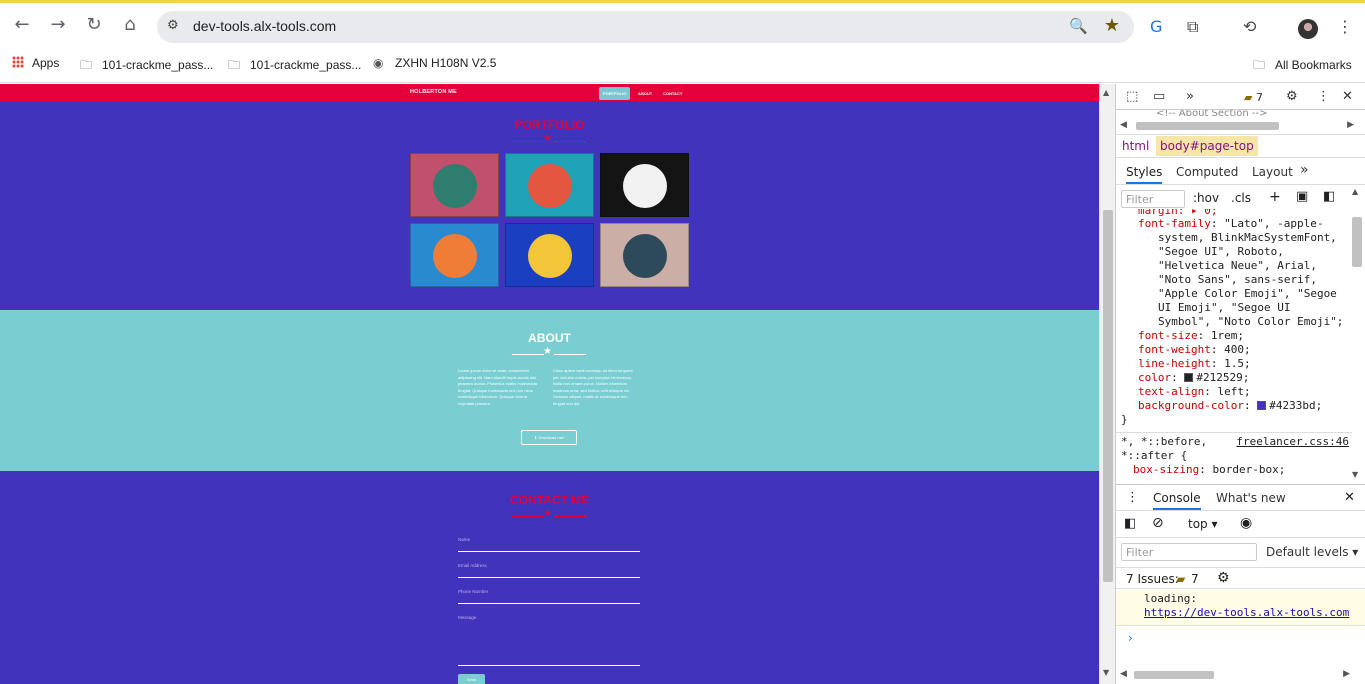 This screenshot has width=1365, height=684. Describe the element at coordinates (549, 640) in the screenshot. I see `message-field: Message` at that location.